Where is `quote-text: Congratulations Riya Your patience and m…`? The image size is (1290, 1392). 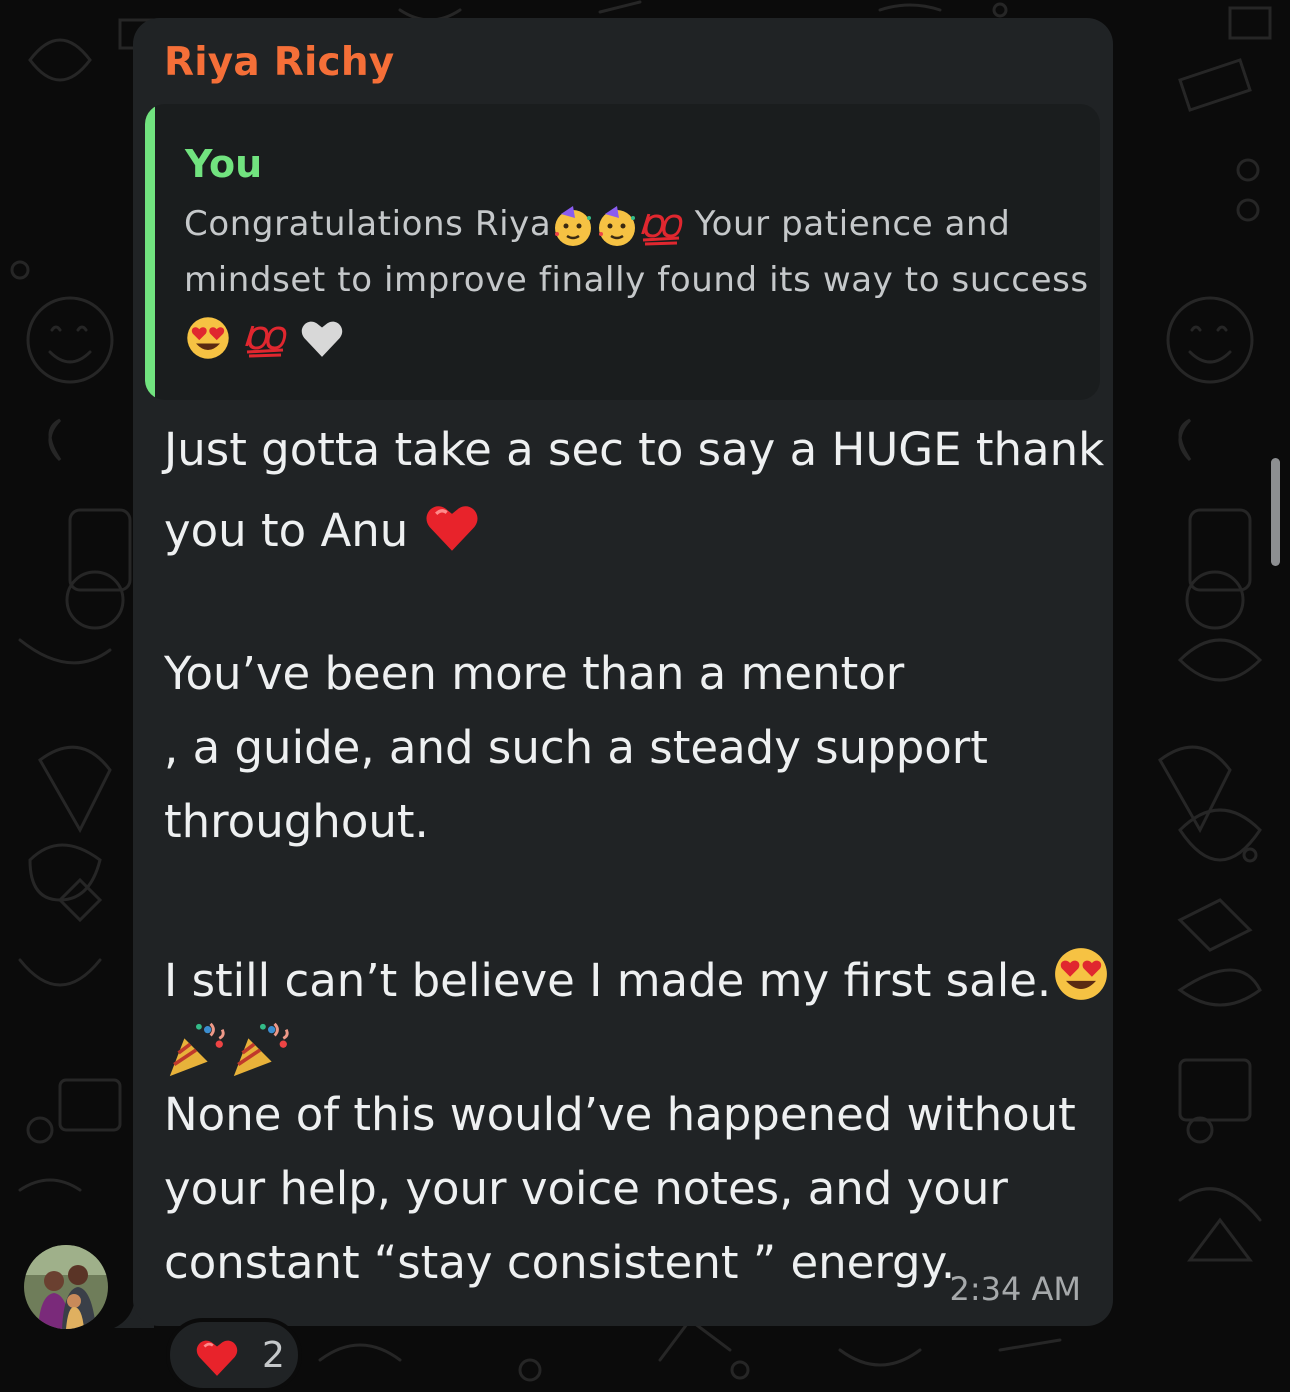
quote-text: Congratulations Riya Your patience and m… is located at coordinates (636, 280).